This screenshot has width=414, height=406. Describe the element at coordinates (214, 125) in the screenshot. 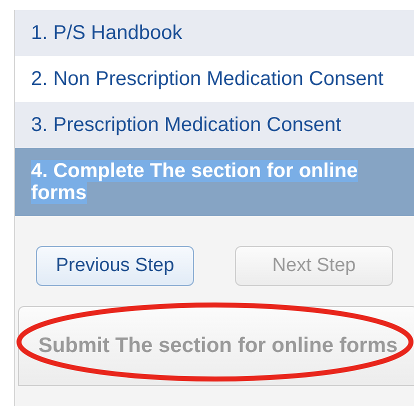

I see `step-item: 3. Prescription Medication Consent` at that location.